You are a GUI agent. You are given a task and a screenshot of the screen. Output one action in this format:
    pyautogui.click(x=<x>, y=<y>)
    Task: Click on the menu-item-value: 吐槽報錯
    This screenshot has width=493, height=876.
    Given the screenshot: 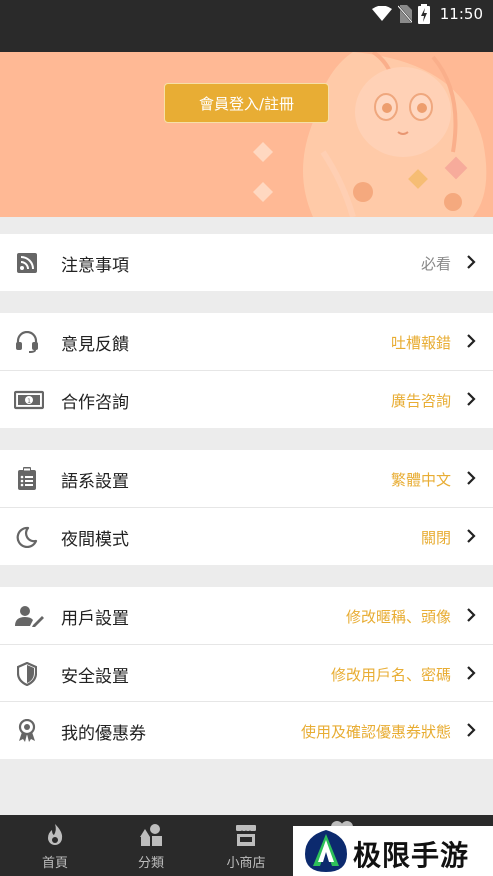 What is the action you would take?
    pyautogui.click(x=420, y=343)
    